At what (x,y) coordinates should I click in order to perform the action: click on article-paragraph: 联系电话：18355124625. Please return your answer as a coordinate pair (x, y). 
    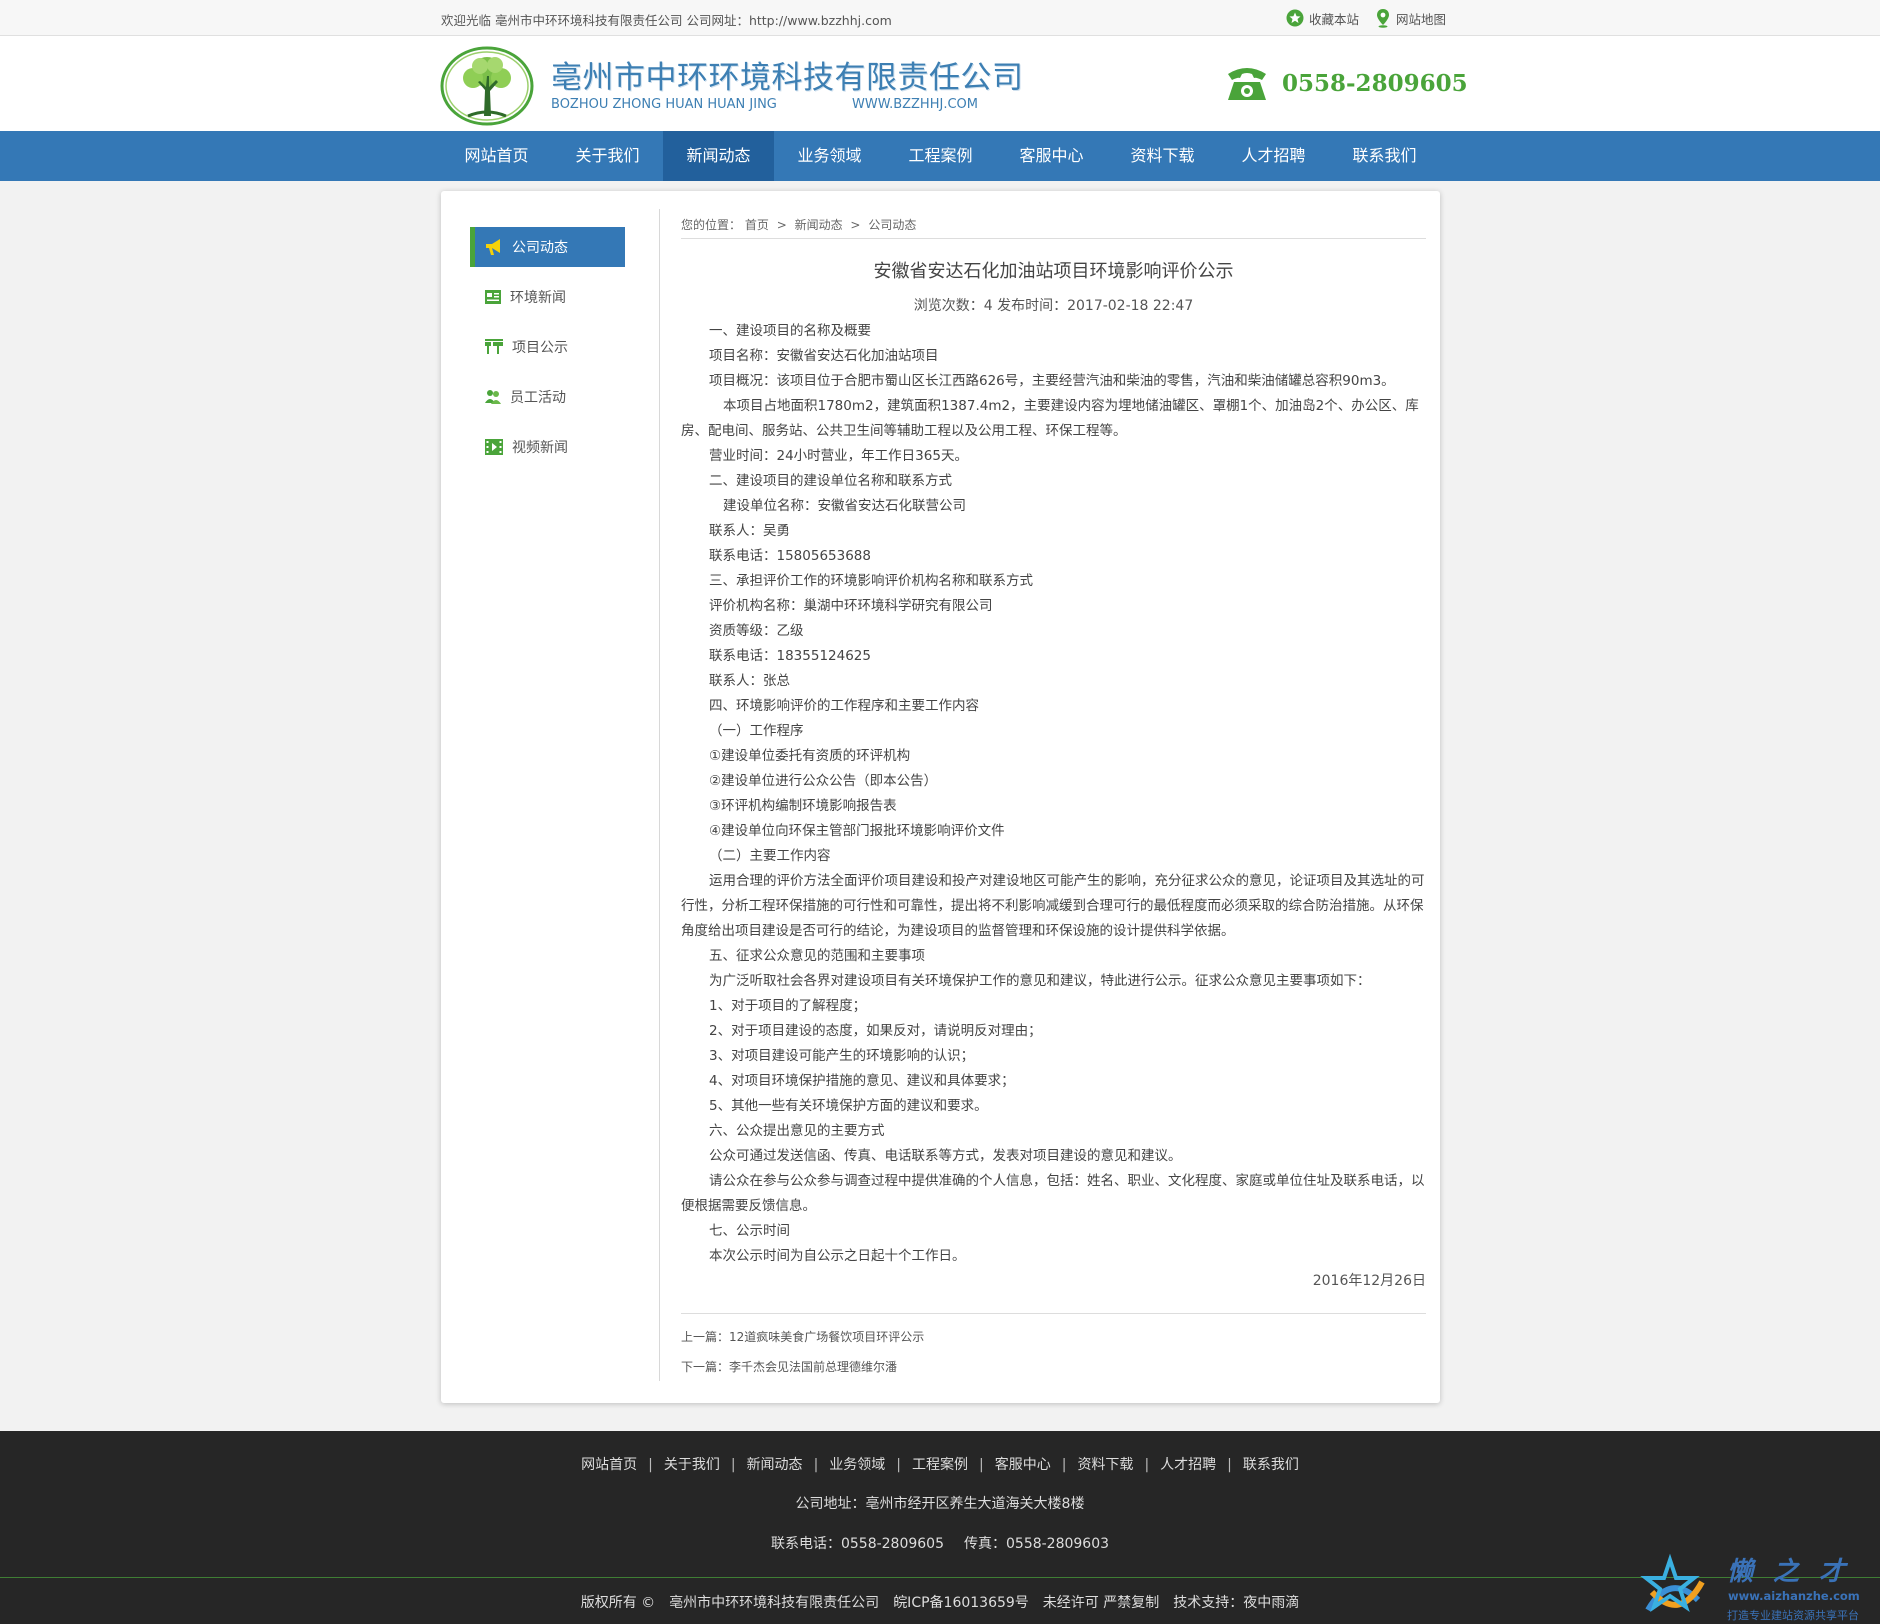
    Looking at the image, I should click on (790, 656).